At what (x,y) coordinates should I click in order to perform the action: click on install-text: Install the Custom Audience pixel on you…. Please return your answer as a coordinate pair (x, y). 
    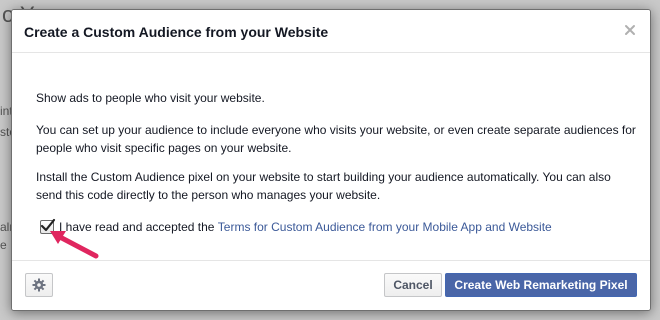
    Looking at the image, I should click on (323, 186).